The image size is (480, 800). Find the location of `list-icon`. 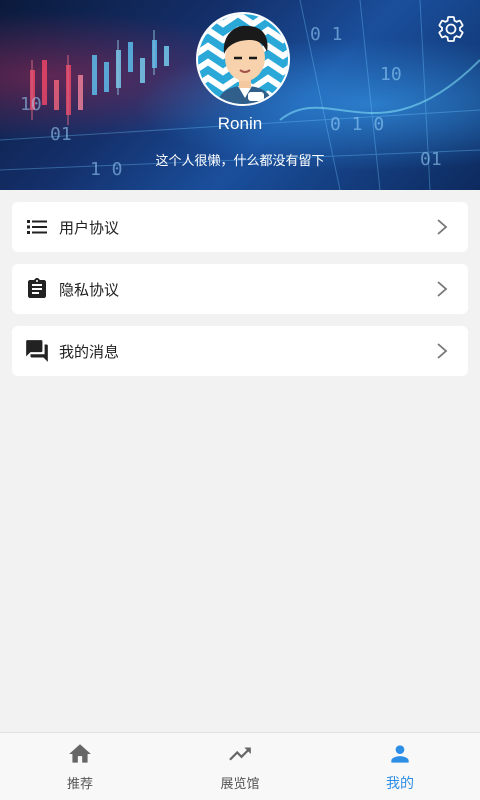

list-icon is located at coordinates (37, 227).